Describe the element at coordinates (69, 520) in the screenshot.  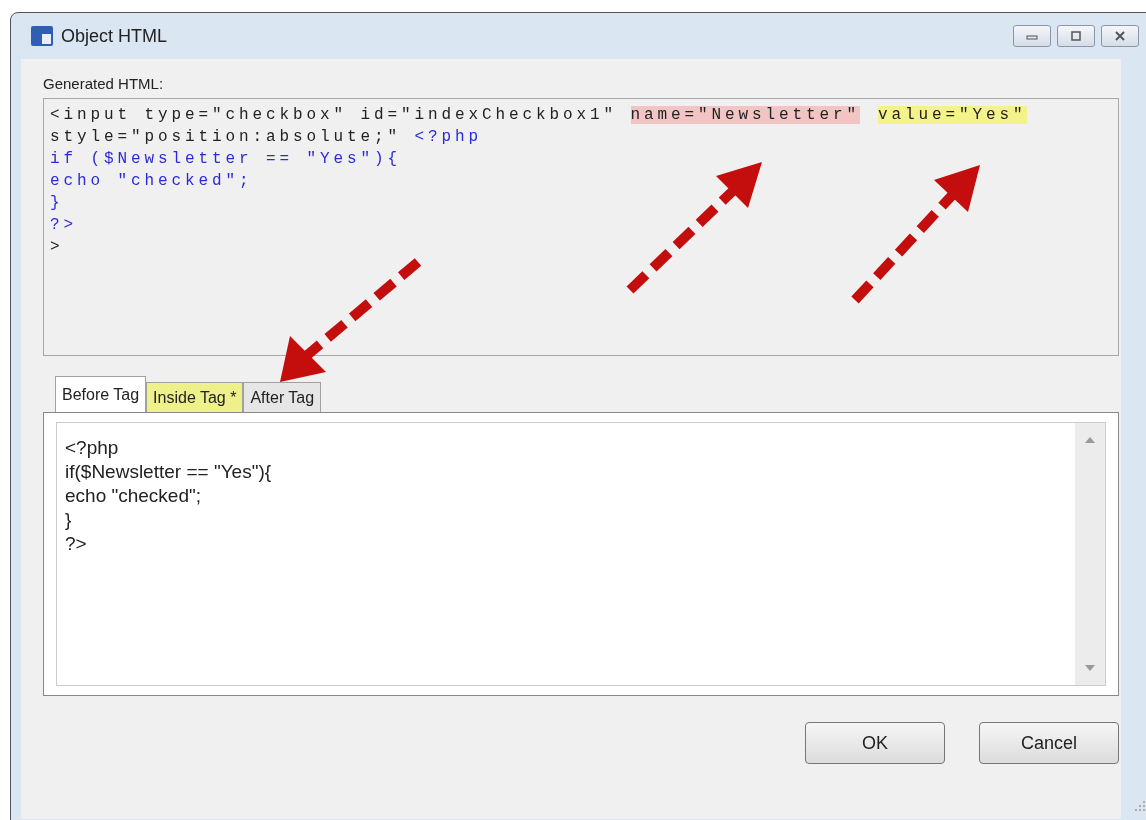
I see `editor-line: }` at that location.